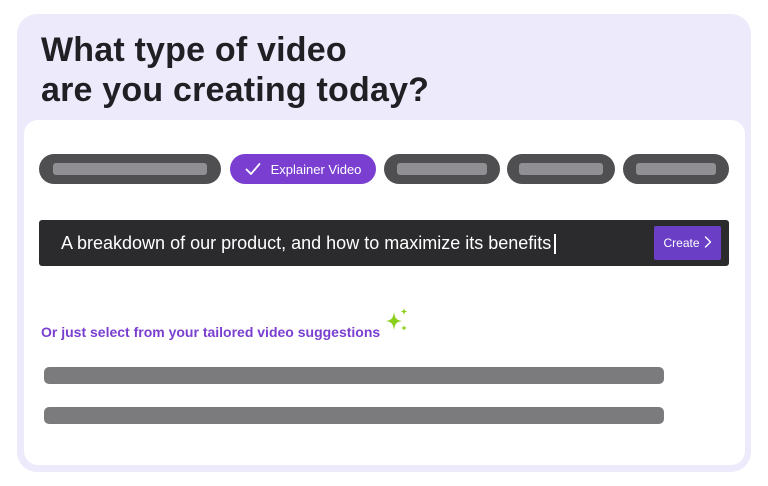 Image resolution: width=768 pixels, height=486 pixels. What do you see at coordinates (708, 243) in the screenshot?
I see `chevron-right-icon` at bounding box center [708, 243].